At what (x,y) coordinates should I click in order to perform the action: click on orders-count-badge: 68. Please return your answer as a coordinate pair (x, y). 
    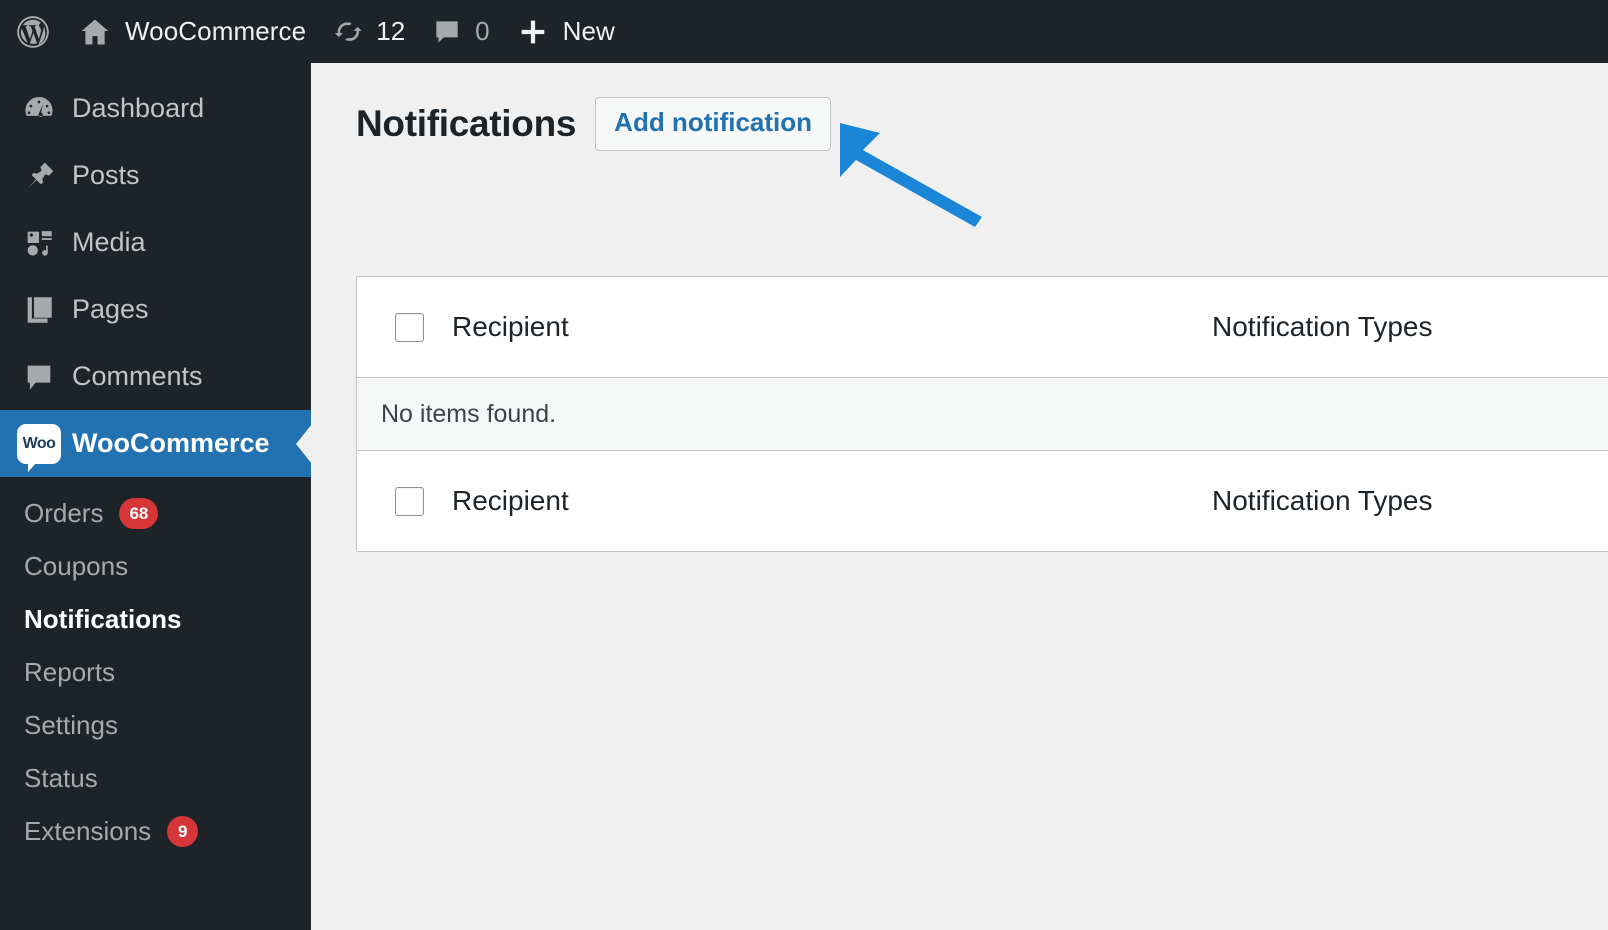
    Looking at the image, I should click on (139, 513).